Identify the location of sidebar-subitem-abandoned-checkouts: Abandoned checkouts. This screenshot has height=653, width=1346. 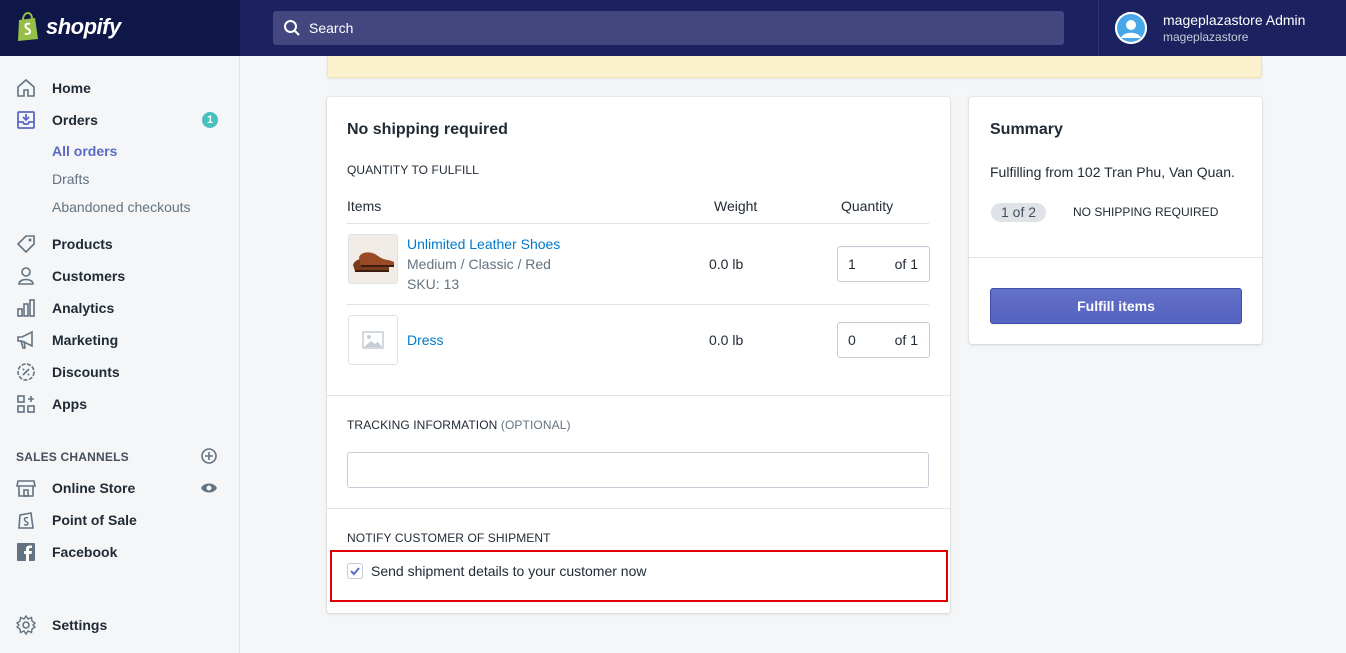
(121, 207).